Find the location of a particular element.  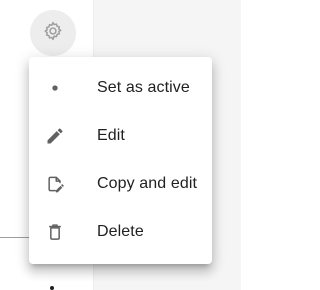

menu-item-delete: Delete is located at coordinates (120, 232).